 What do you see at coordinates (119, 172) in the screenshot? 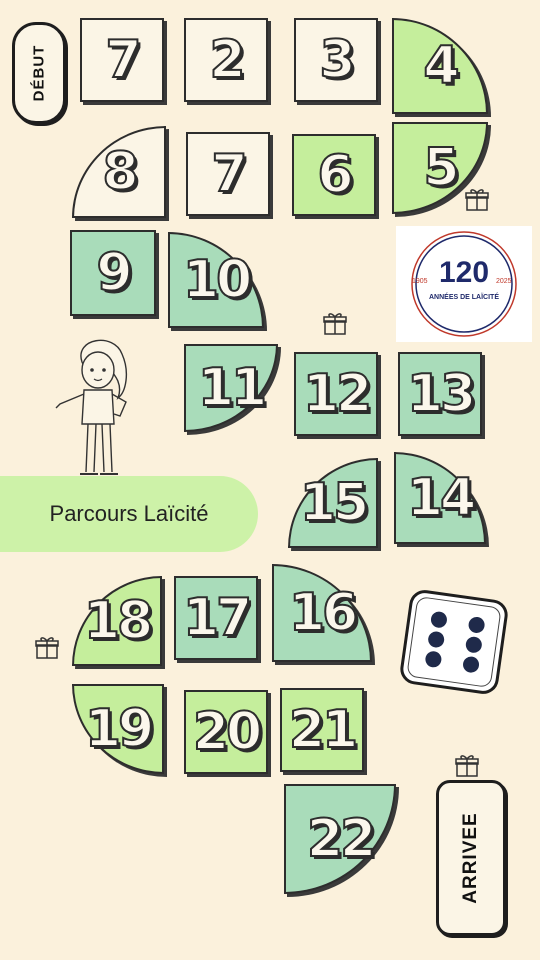
I see `board-square-8: 8` at bounding box center [119, 172].